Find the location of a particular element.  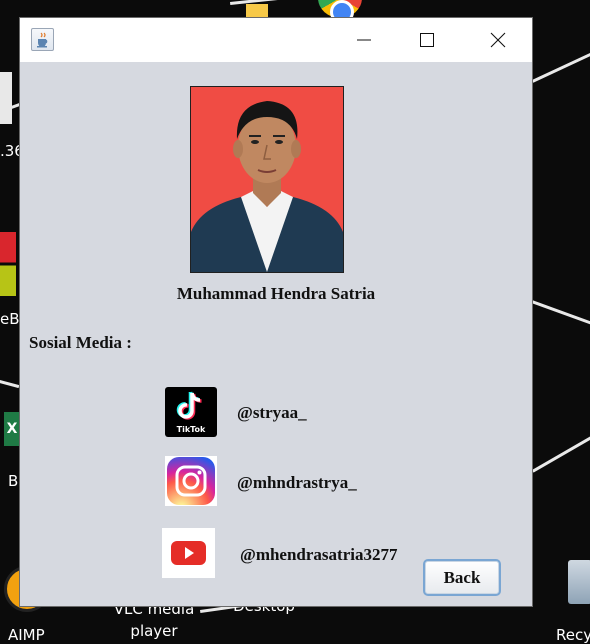

close-button is located at coordinates (498, 40).